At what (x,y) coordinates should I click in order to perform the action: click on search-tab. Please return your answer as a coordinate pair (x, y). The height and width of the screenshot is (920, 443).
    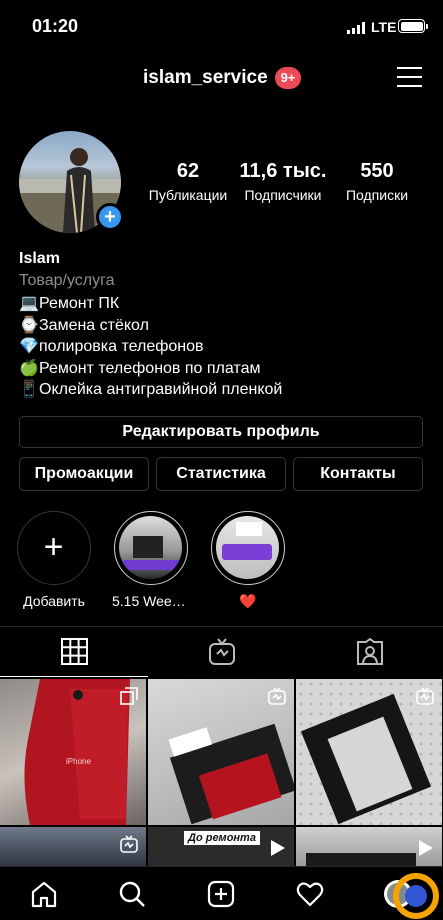
    Looking at the image, I should click on (132, 894).